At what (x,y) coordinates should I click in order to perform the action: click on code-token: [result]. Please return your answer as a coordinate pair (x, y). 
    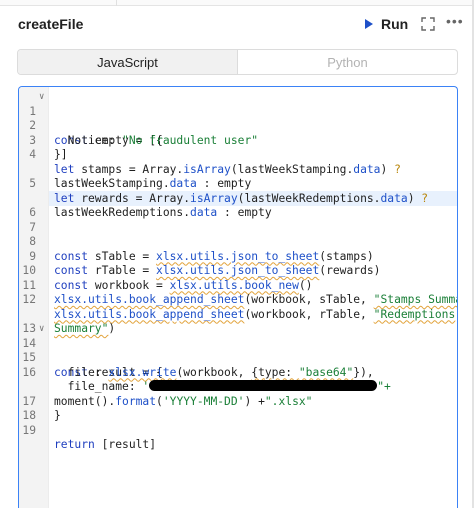
    Looking at the image, I should click on (125, 444).